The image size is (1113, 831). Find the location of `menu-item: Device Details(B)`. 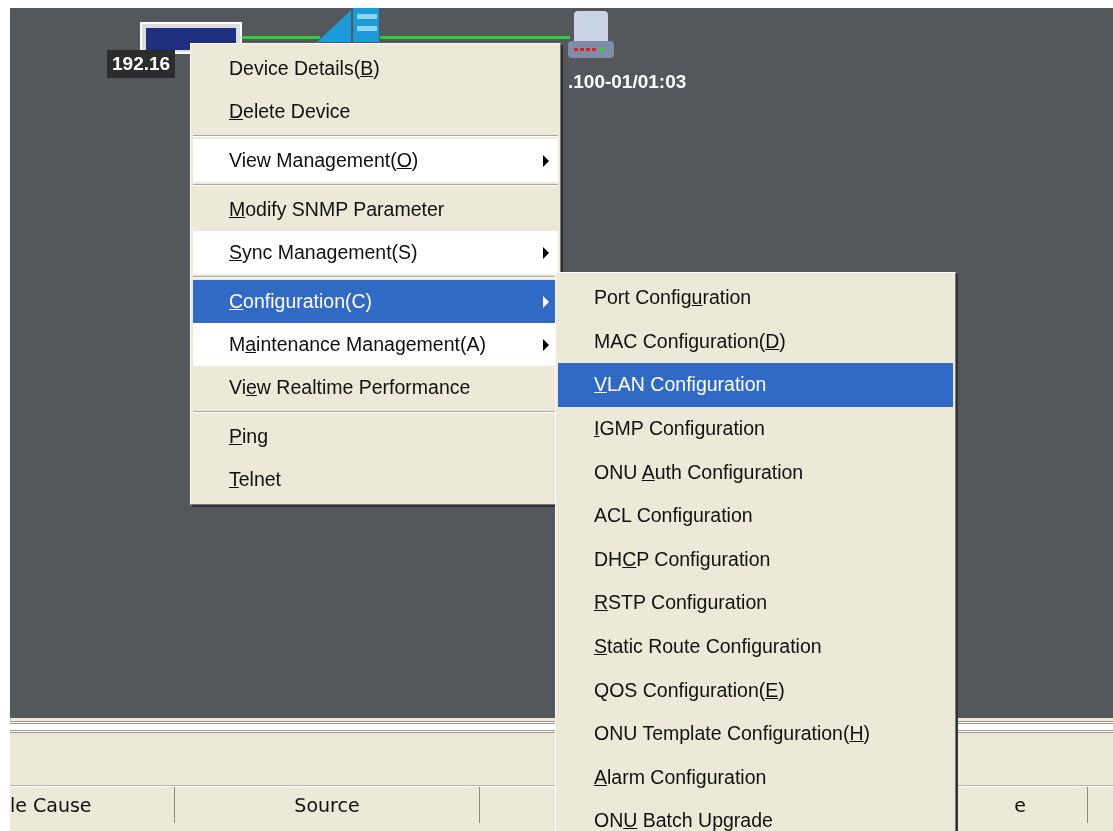

menu-item: Device Details(B) is located at coordinates (375, 68).